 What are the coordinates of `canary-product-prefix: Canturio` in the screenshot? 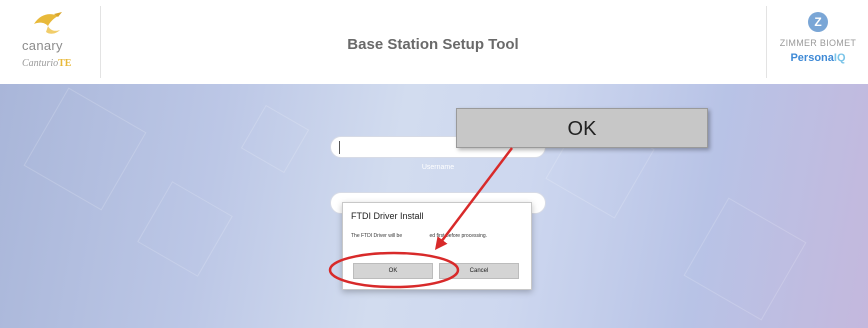 It's located at (40, 63).